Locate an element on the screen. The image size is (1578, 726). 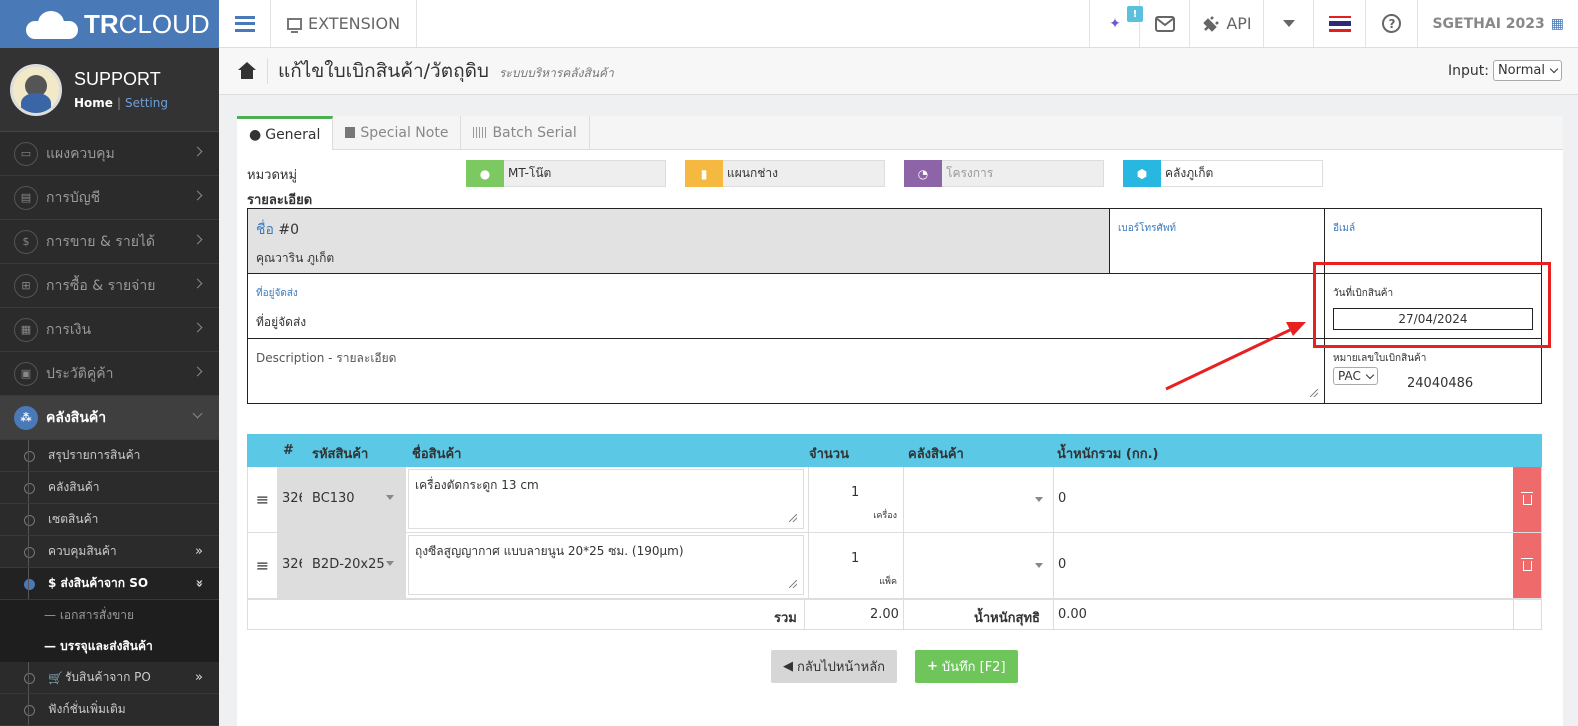
tab-label: General is located at coordinates (293, 134).